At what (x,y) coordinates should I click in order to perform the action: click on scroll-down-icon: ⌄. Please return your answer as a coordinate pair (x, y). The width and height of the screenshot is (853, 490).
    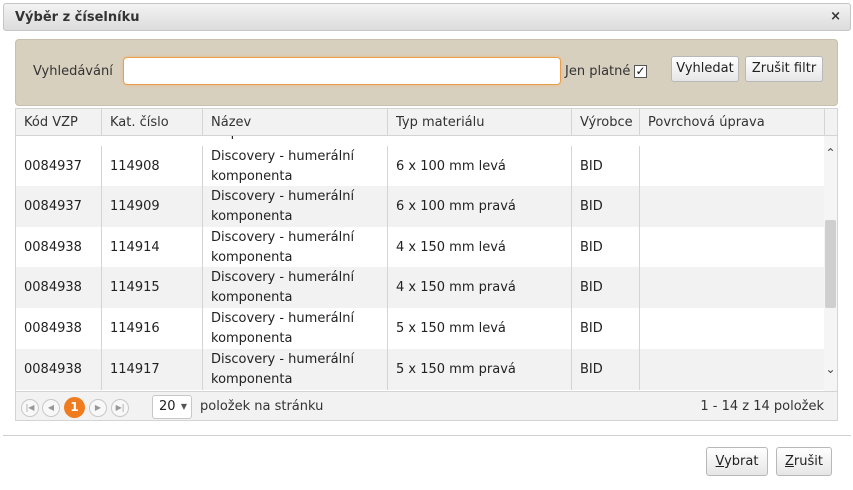
    Looking at the image, I should click on (830, 369).